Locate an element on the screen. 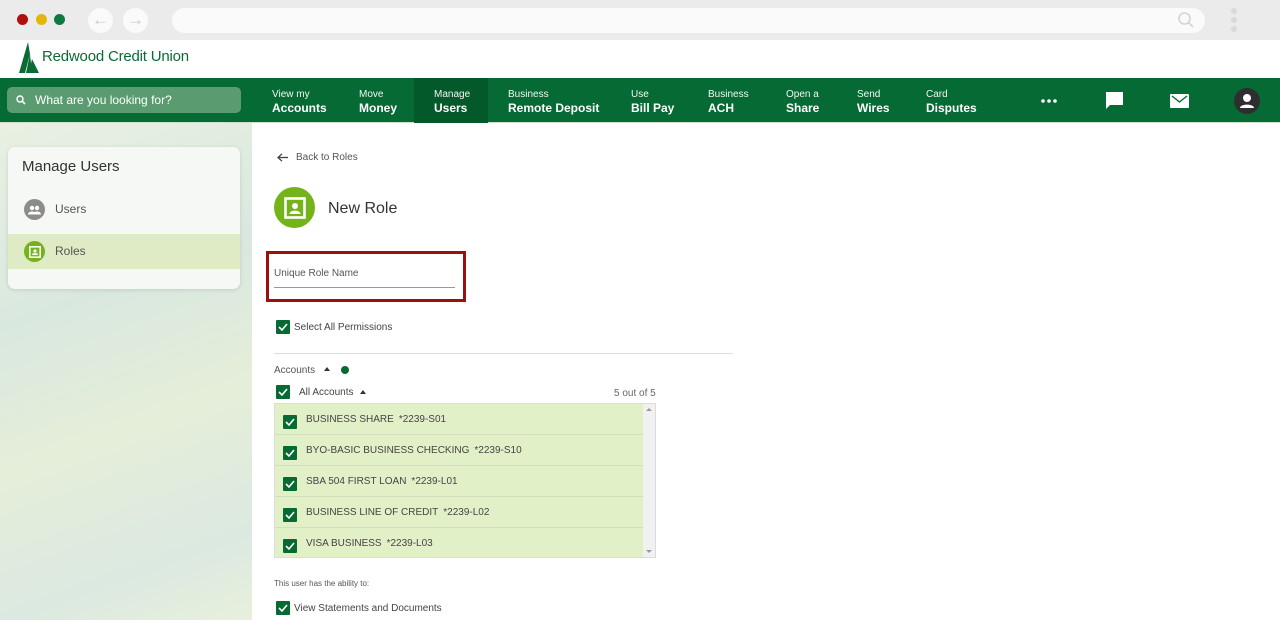 The image size is (1280, 620). chat-button is located at coordinates (1114, 100).